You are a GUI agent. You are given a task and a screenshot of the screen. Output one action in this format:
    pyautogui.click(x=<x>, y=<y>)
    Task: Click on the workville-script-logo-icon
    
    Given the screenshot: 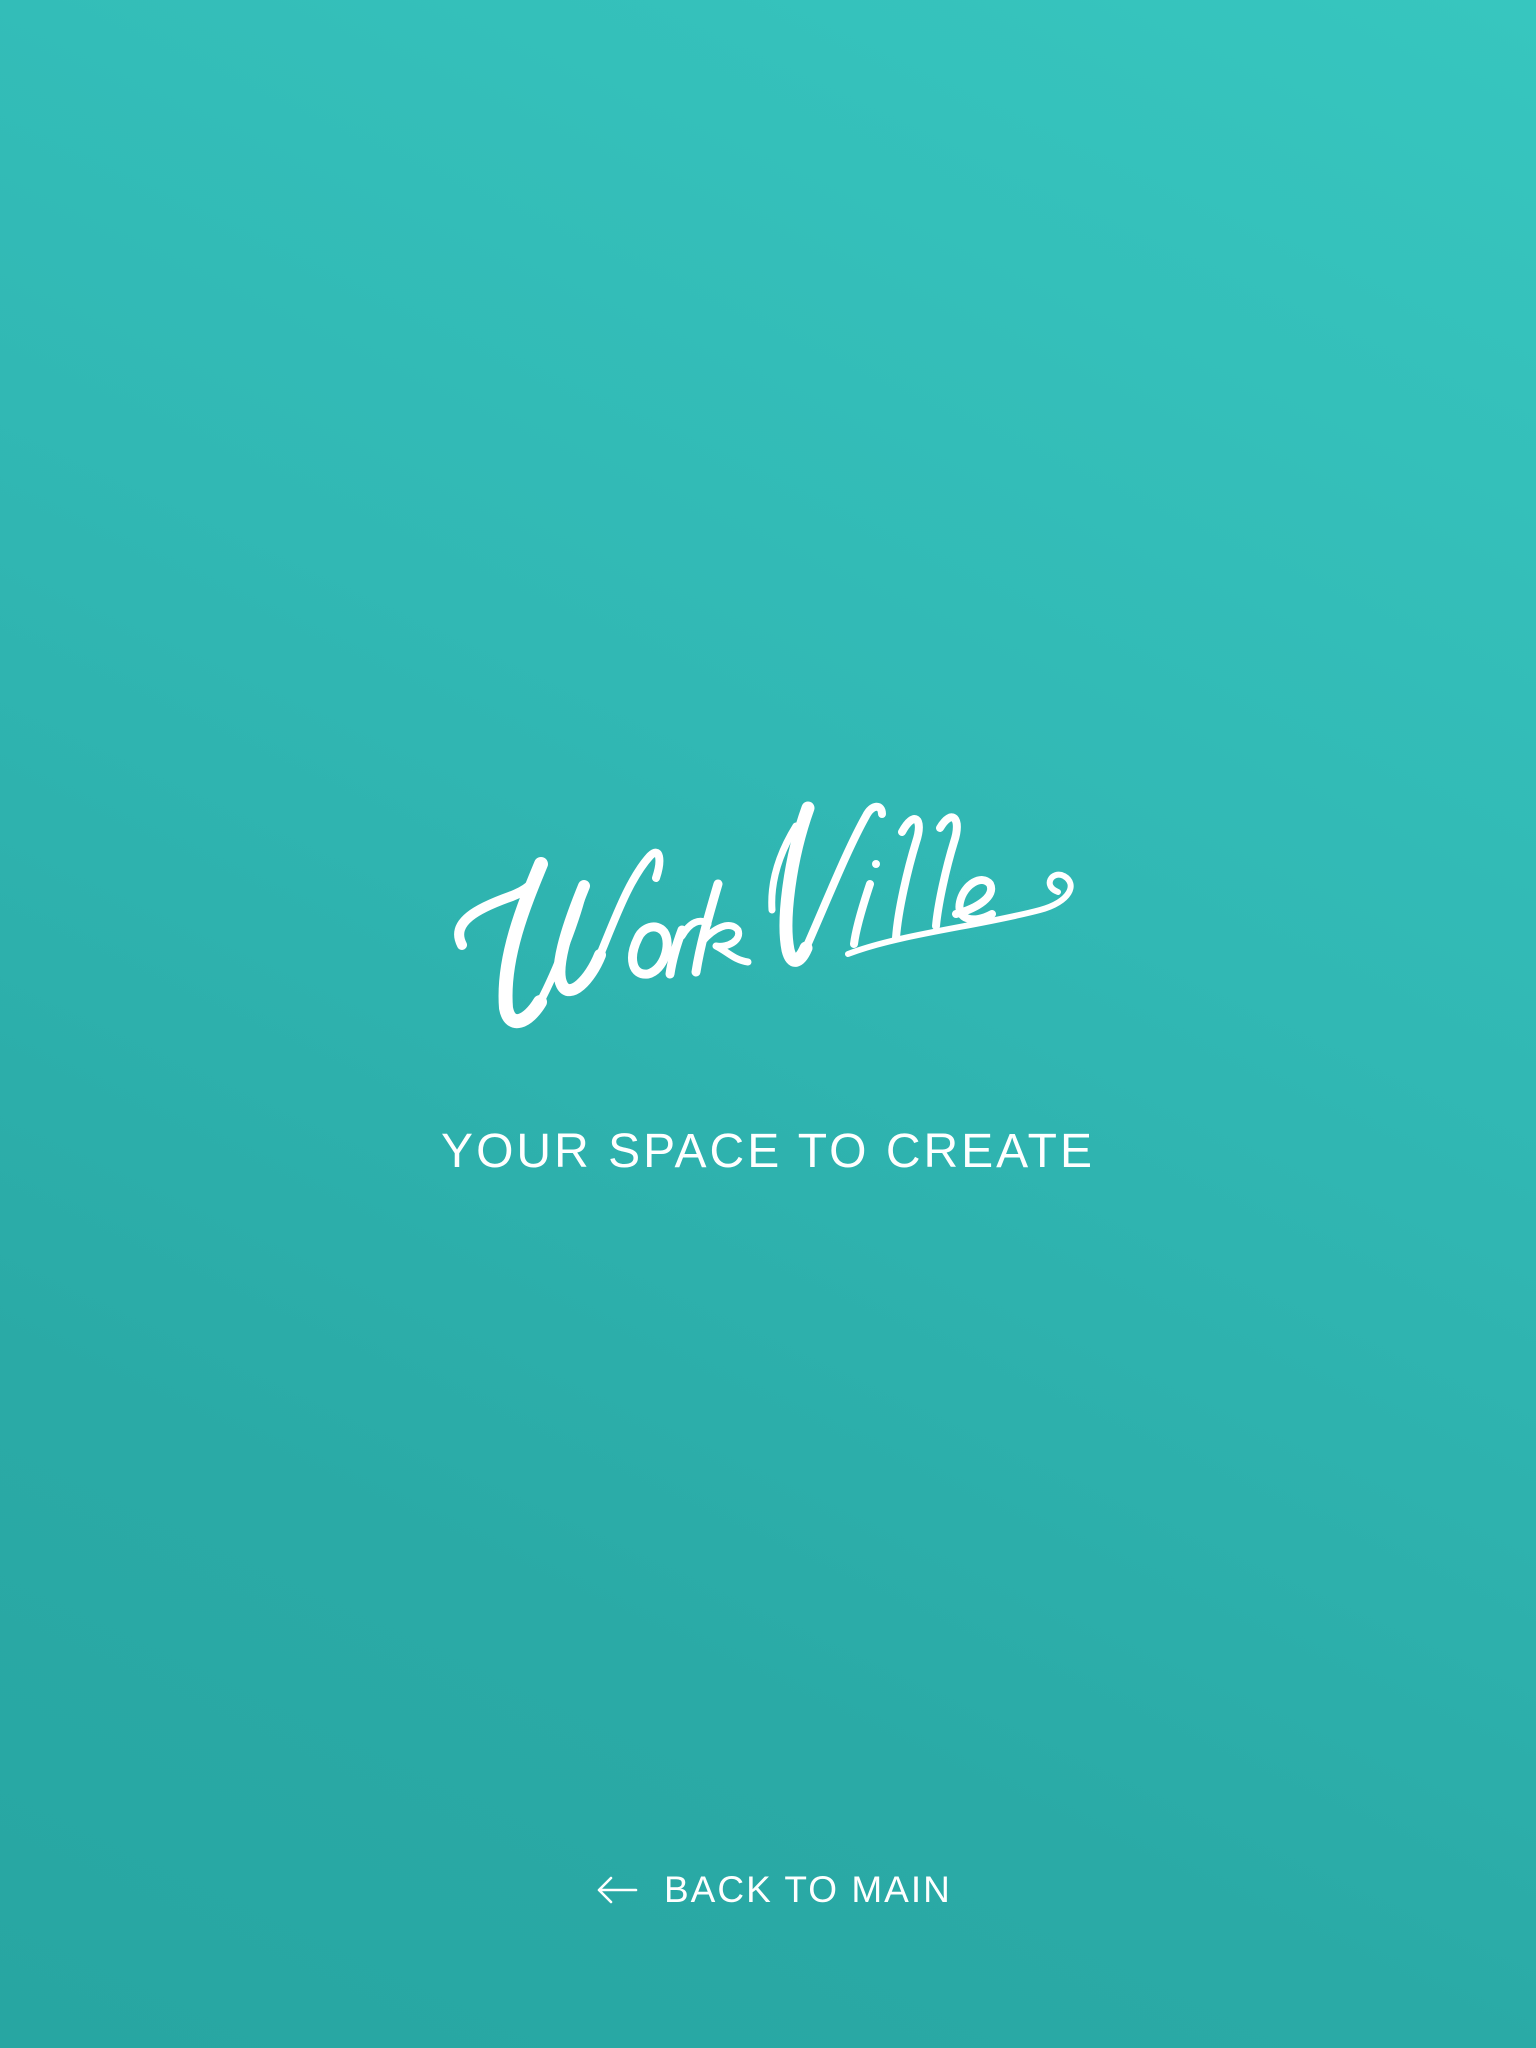 What is the action you would take?
    pyautogui.click(x=764, y=915)
    